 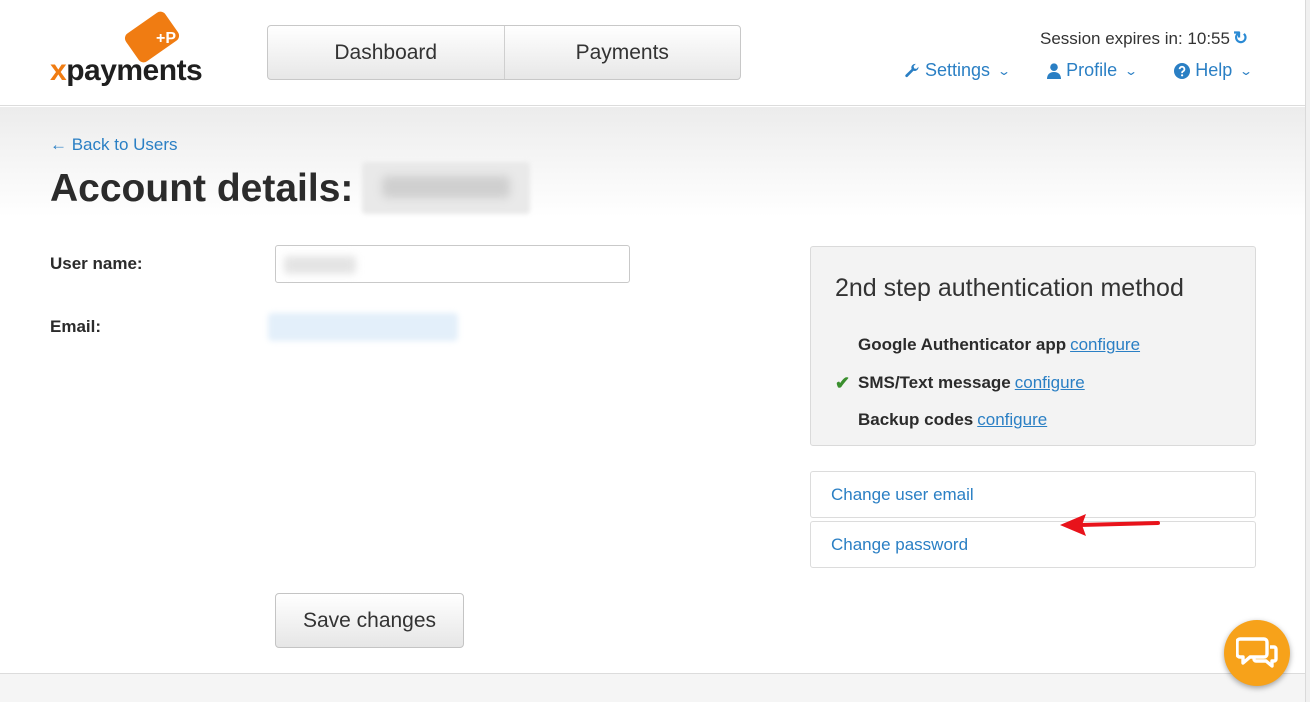 I want to click on help-menu: Help ⌄, so click(x=1214, y=70).